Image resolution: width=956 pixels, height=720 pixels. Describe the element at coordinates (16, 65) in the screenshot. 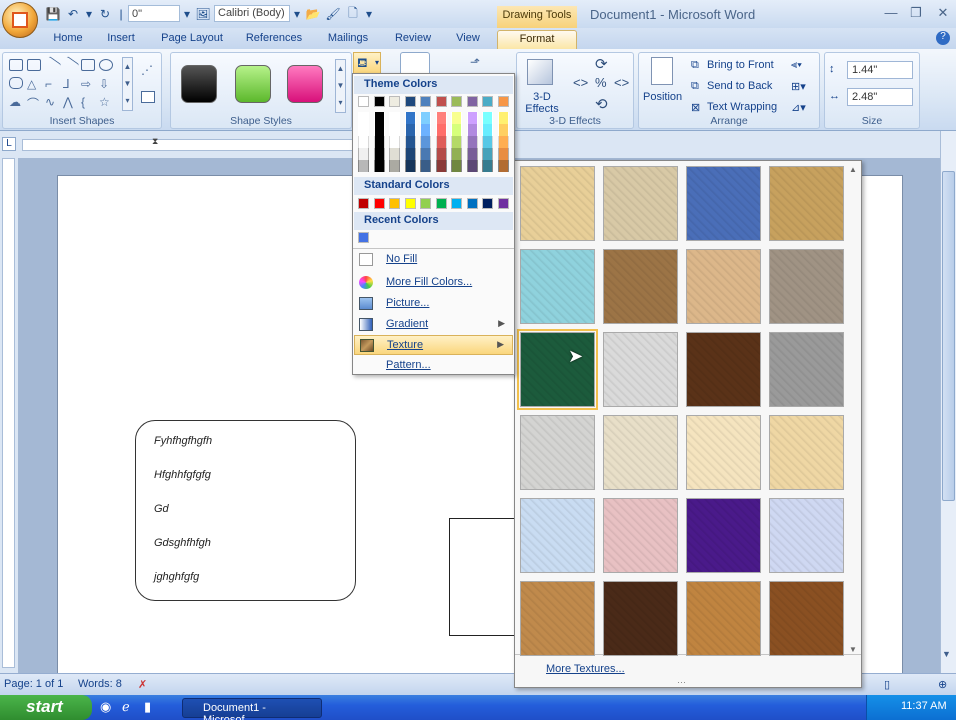

I see `rectangle-shape-icon` at that location.